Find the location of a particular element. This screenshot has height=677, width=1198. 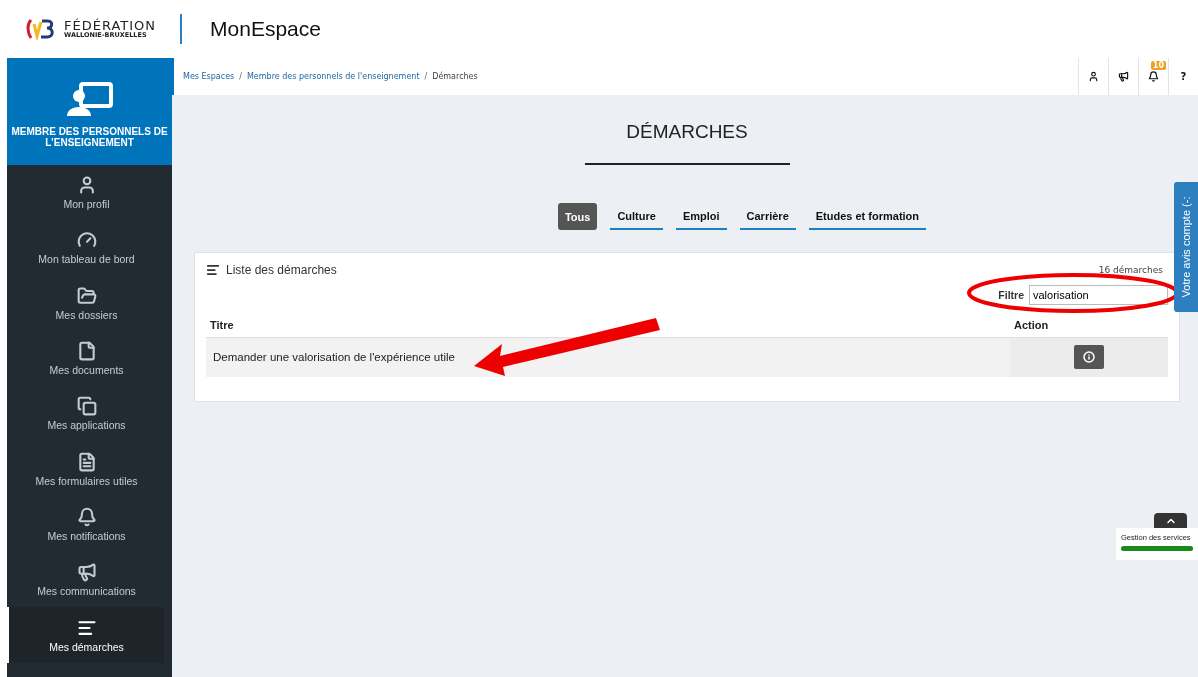

sidebar-item: Mes formulaires utiles is located at coordinates (85, 469).